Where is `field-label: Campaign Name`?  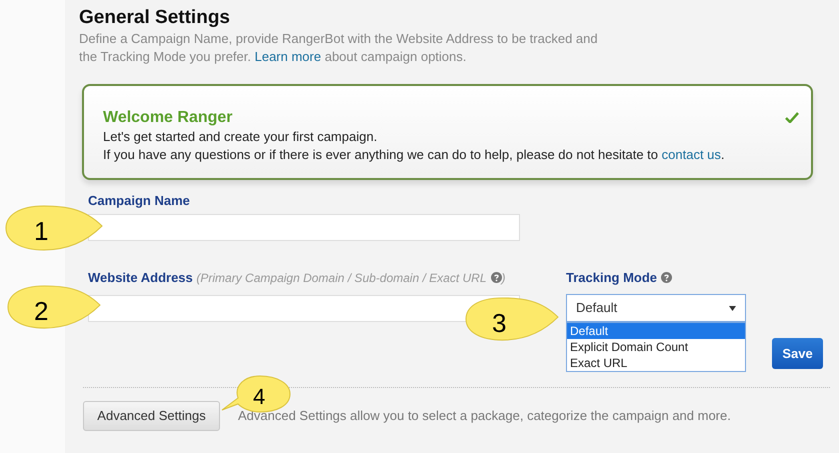
field-label: Campaign Name is located at coordinates (139, 201).